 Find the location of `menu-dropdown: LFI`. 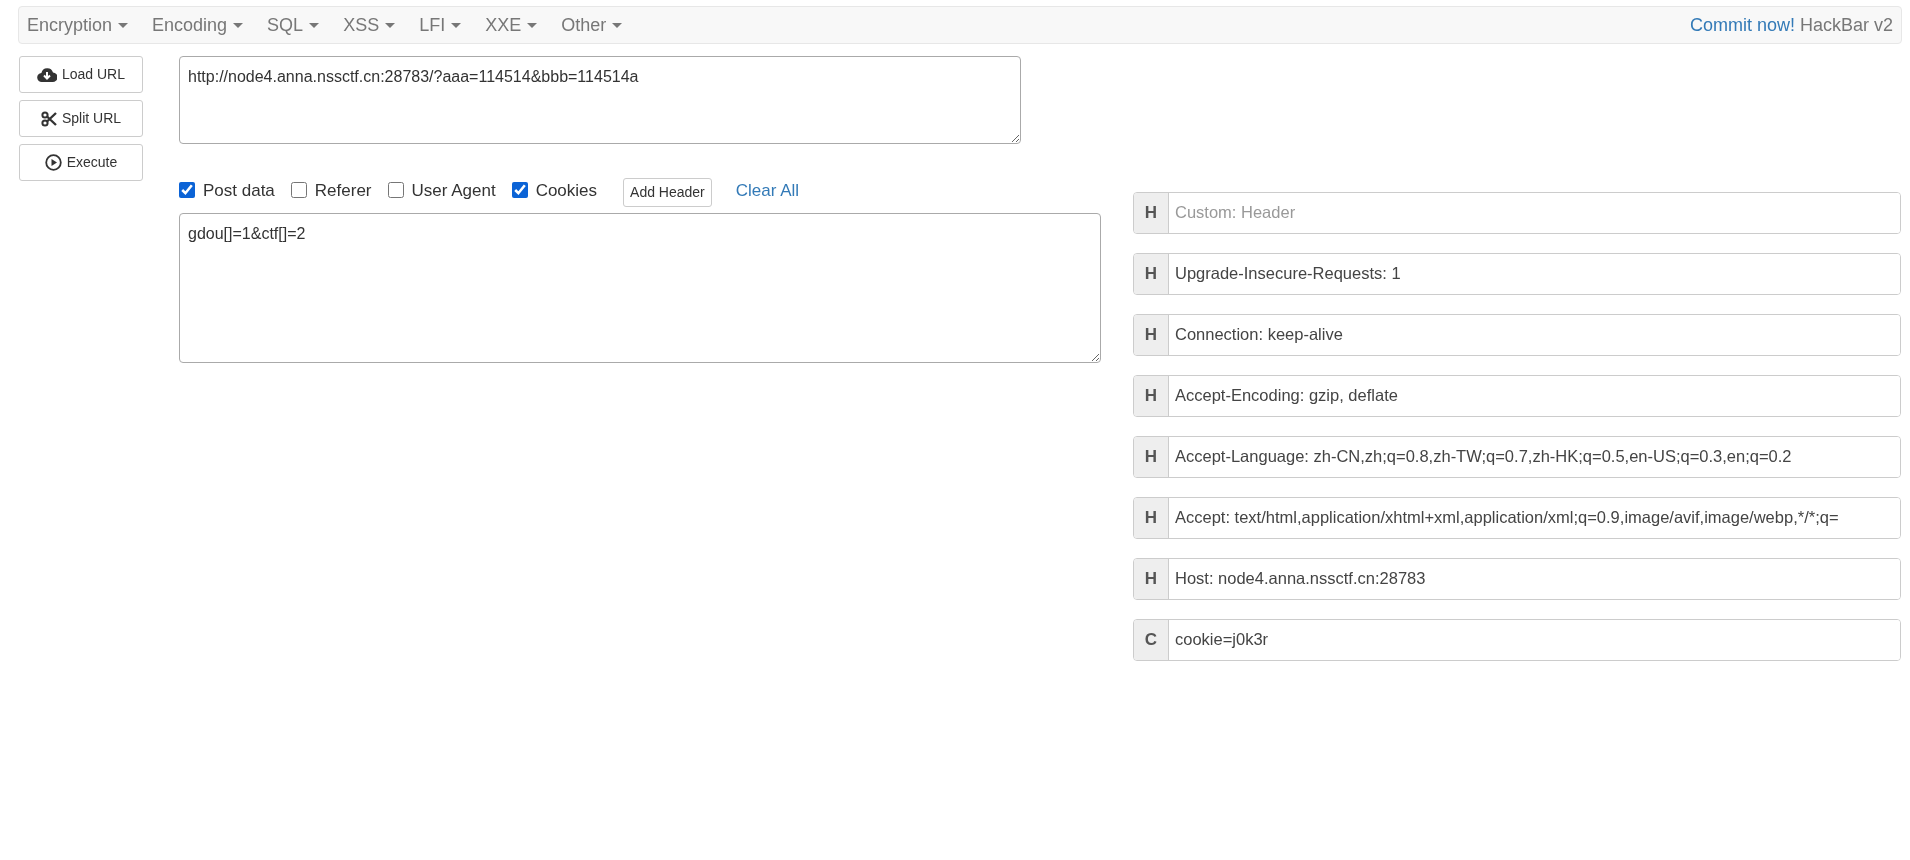

menu-dropdown: LFI is located at coordinates (445, 25).